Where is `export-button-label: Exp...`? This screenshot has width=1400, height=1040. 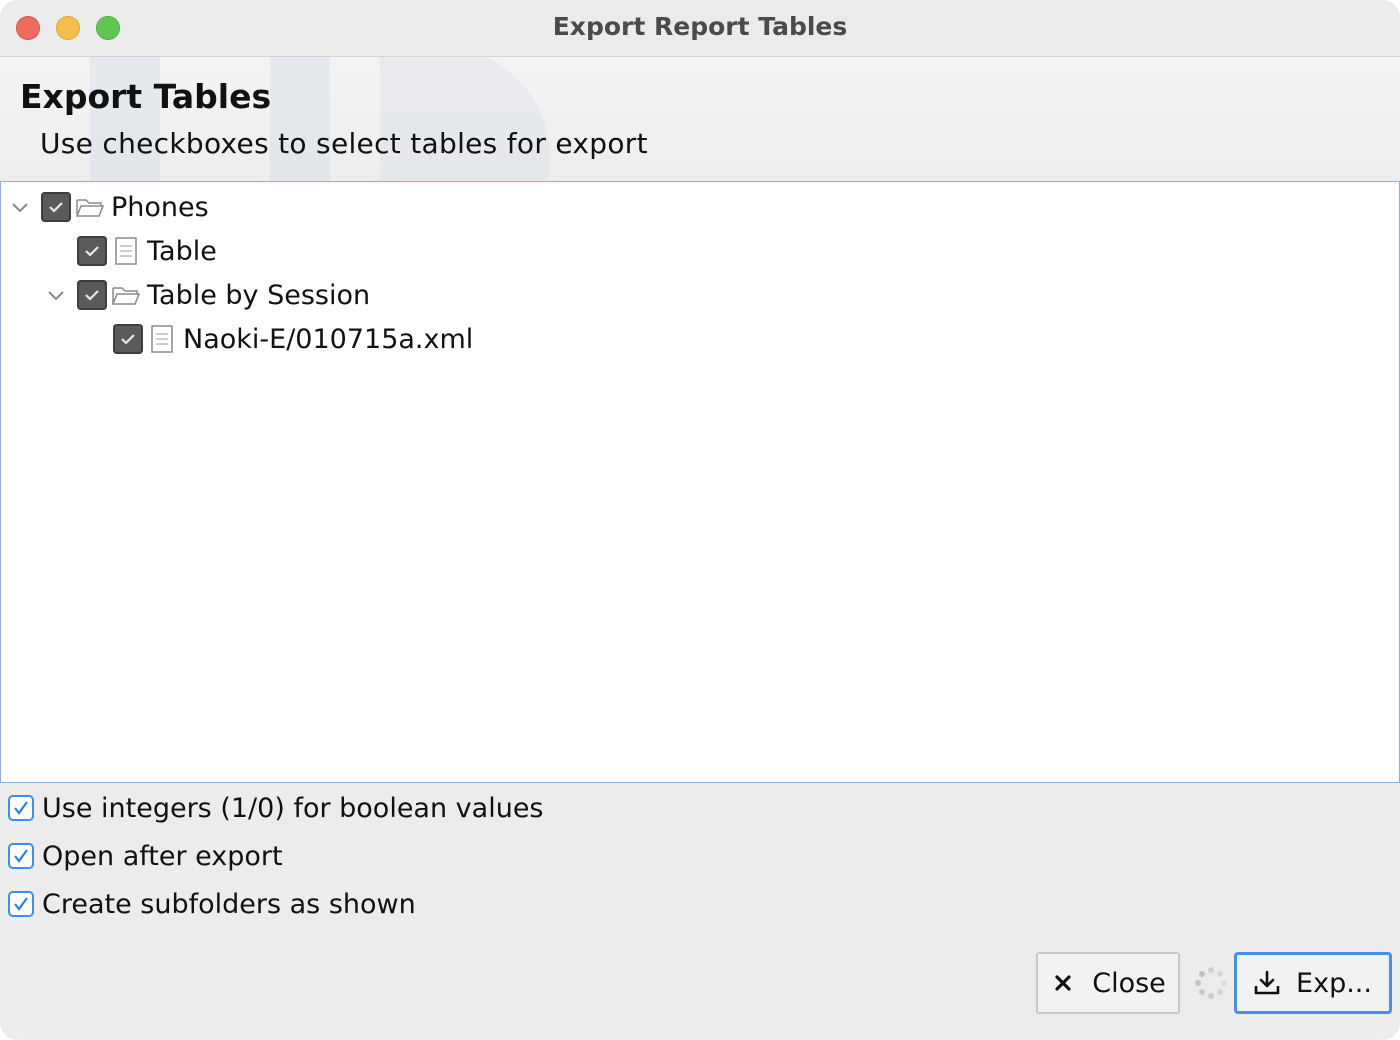 export-button-label: Exp... is located at coordinates (1334, 983).